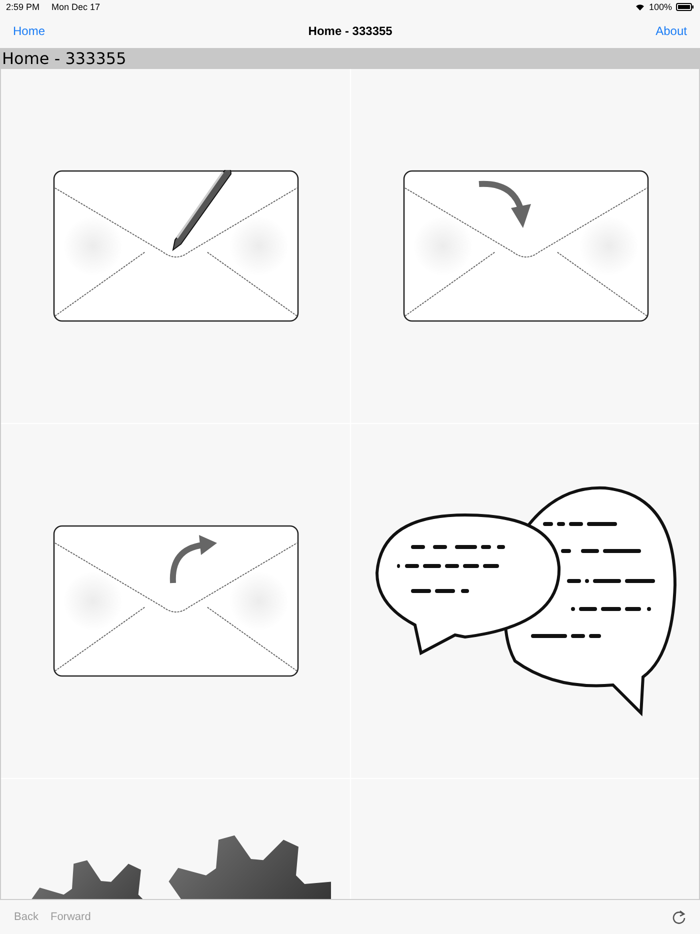  I want to click on status-date: Mon Dec 17, so click(76, 7).